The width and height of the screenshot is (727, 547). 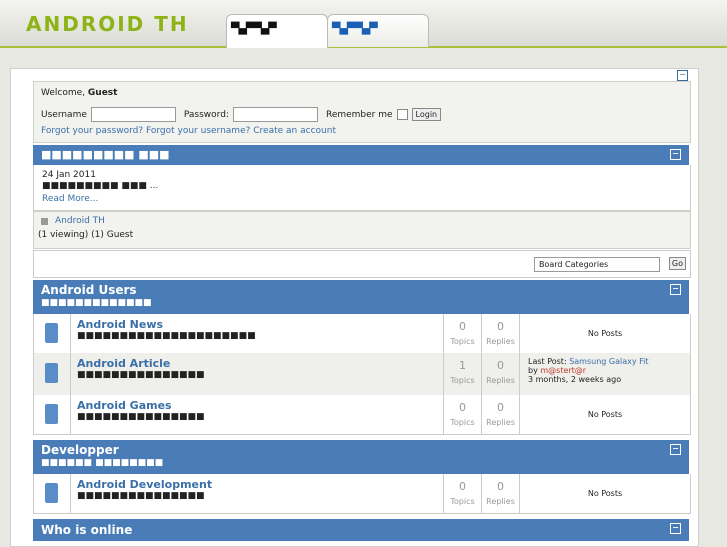 I want to click on online-block: Android TH (1 viewing) (1) Guest, so click(x=362, y=230).